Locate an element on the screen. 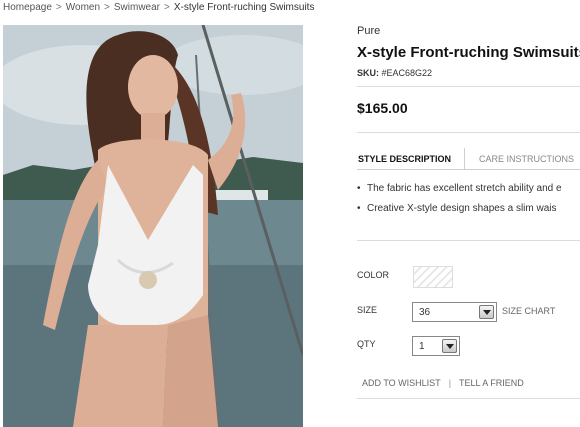 This screenshot has width=580, height=427. qty-label: QTY is located at coordinates (366, 344).